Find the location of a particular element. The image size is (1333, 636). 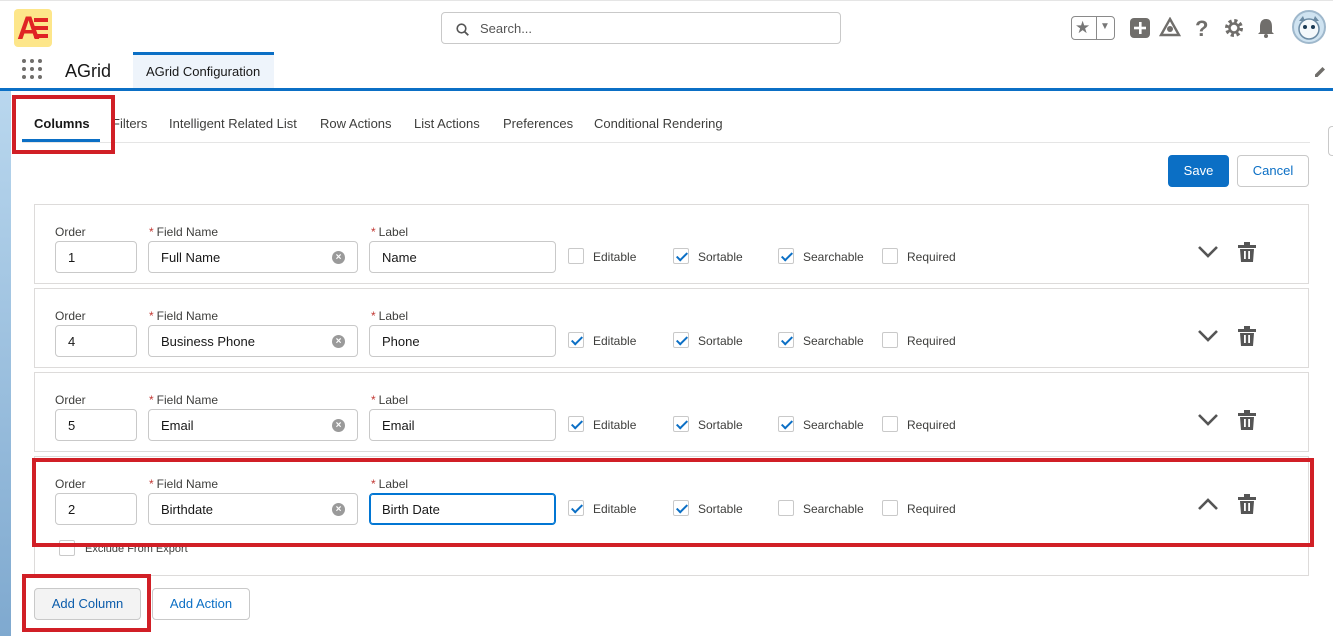

tab-agrid-configuration: AGrid Configuration is located at coordinates (203, 70).